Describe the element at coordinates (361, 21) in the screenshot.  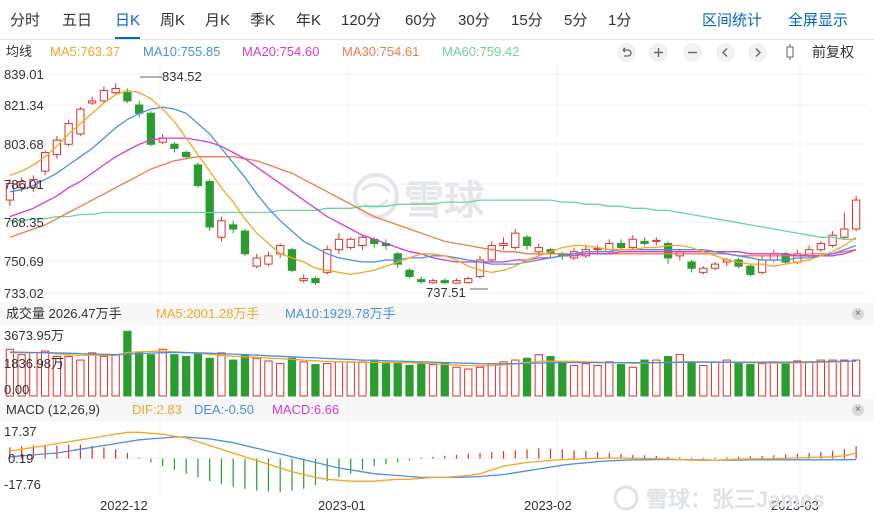
I see `tab-120min: 120分` at that location.